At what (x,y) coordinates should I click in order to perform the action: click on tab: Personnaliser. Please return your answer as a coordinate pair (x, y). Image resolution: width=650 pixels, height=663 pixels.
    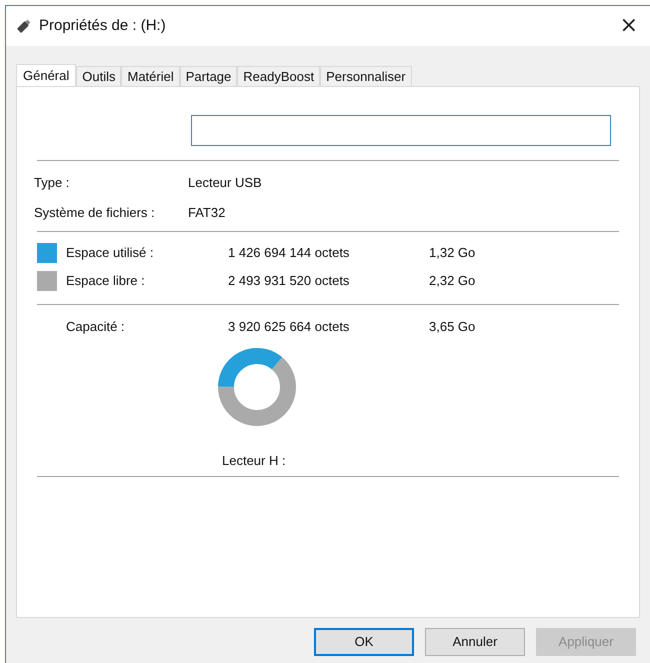
    Looking at the image, I should click on (366, 76).